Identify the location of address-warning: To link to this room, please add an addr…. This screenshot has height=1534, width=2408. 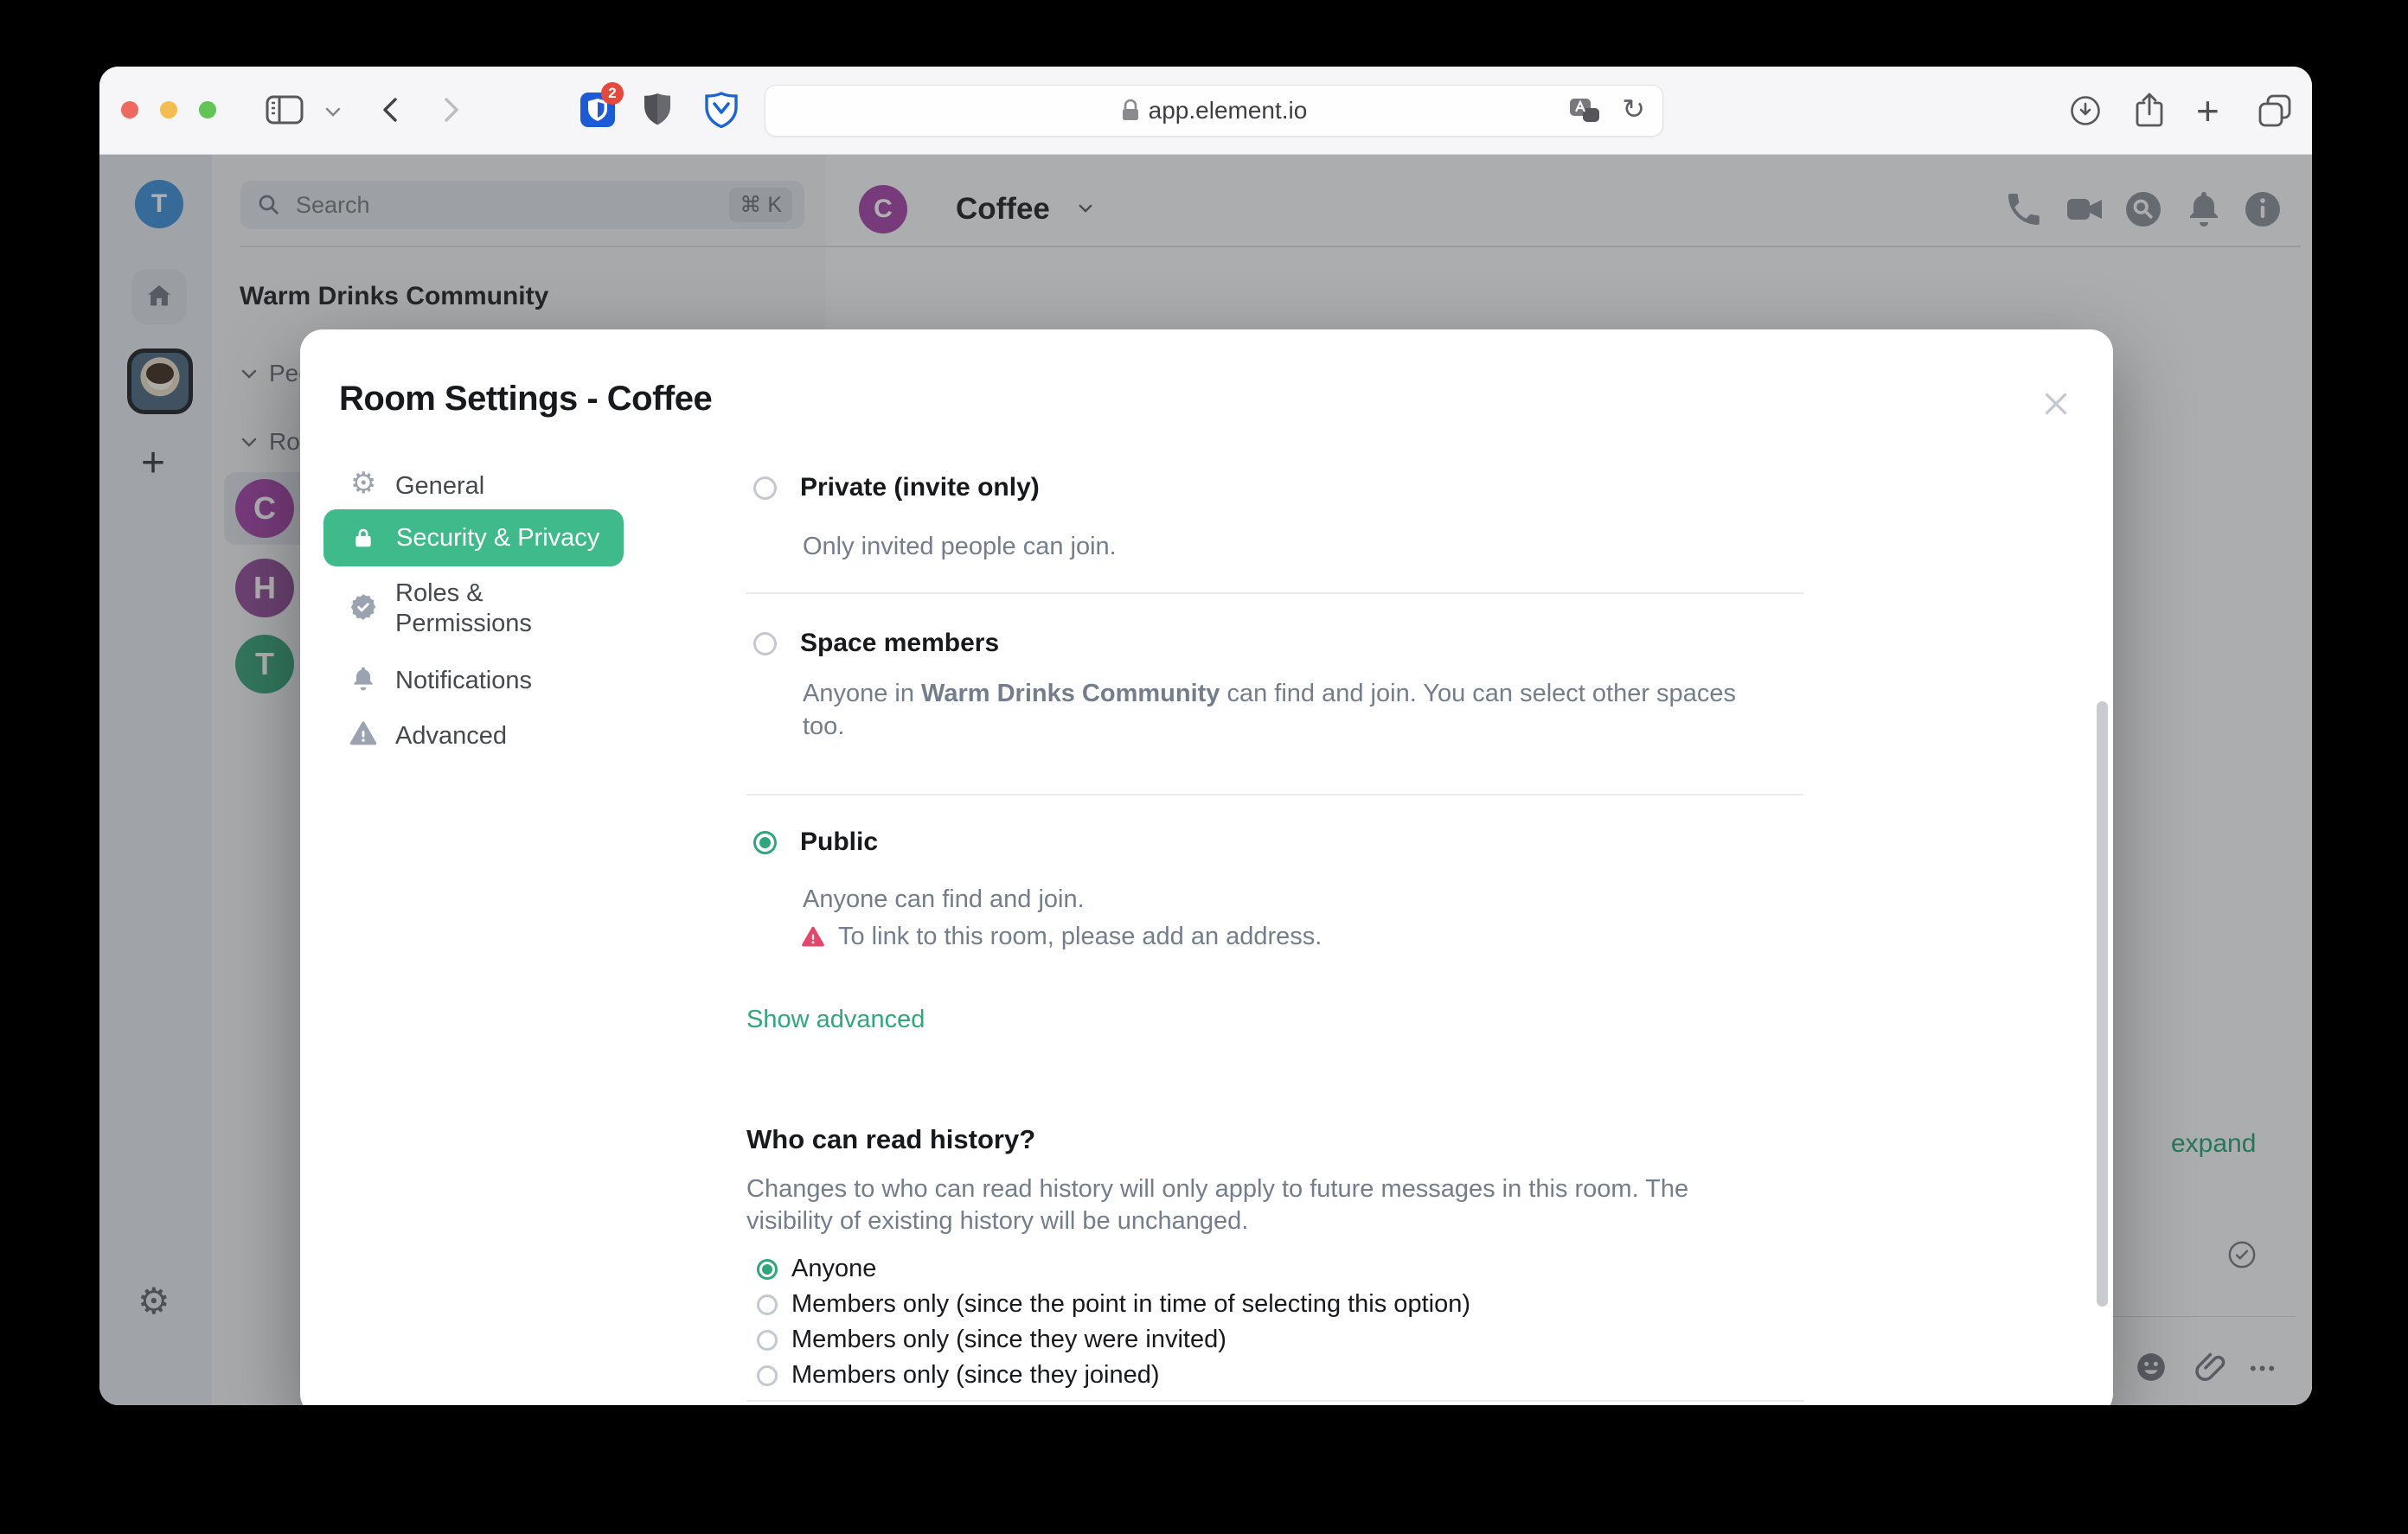
(1061, 937).